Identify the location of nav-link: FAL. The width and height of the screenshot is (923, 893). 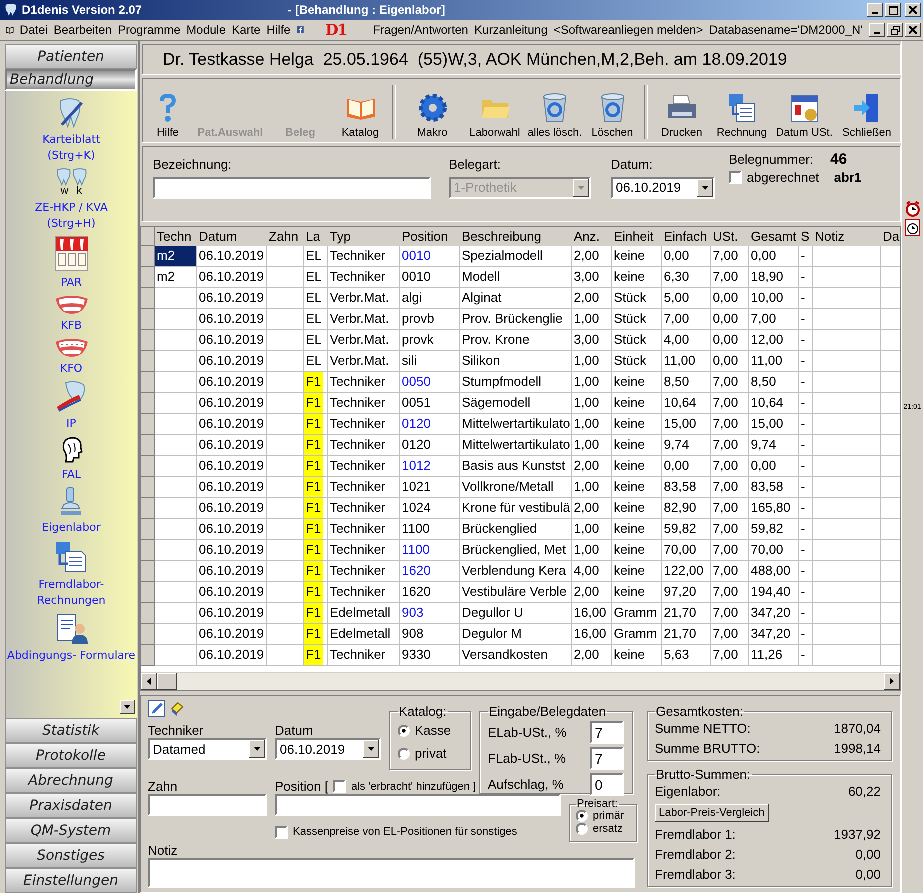
(71, 475).